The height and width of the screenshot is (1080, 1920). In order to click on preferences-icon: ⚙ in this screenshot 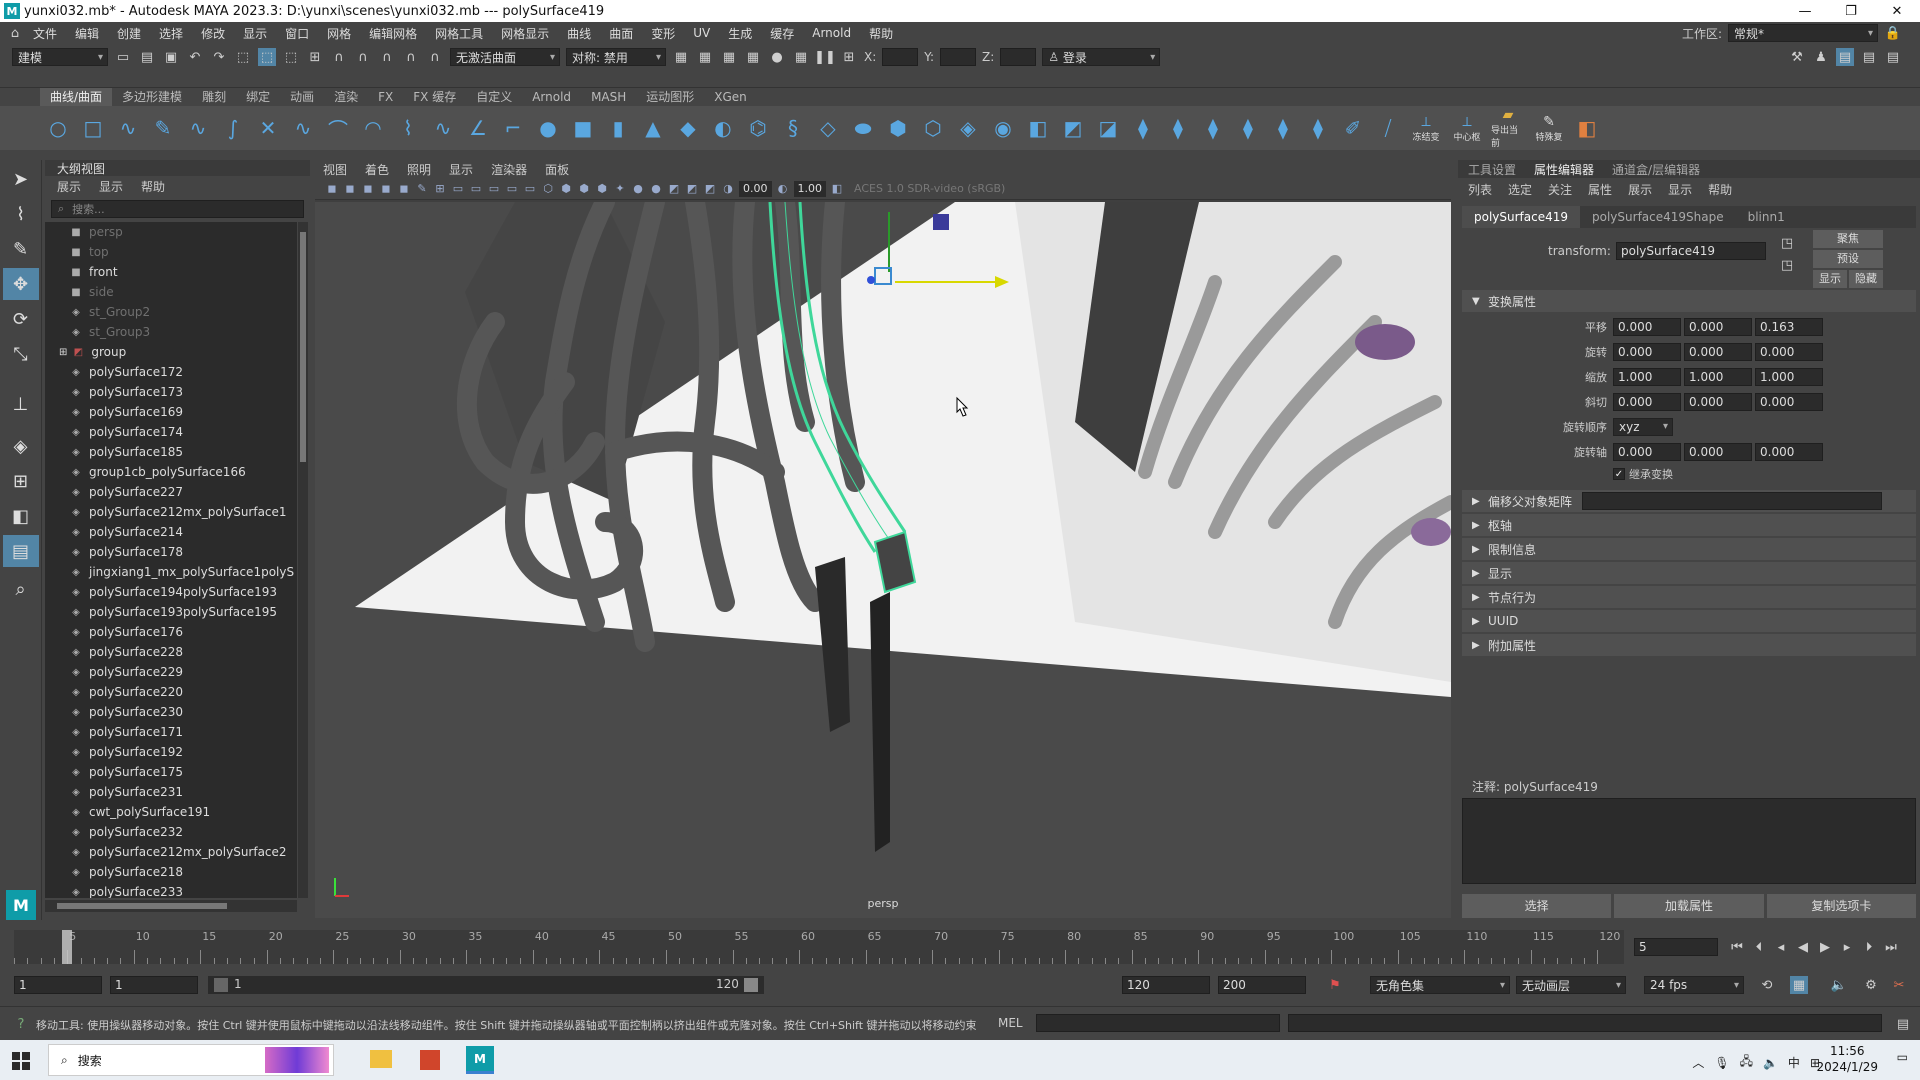, I will do `click(1871, 985)`.